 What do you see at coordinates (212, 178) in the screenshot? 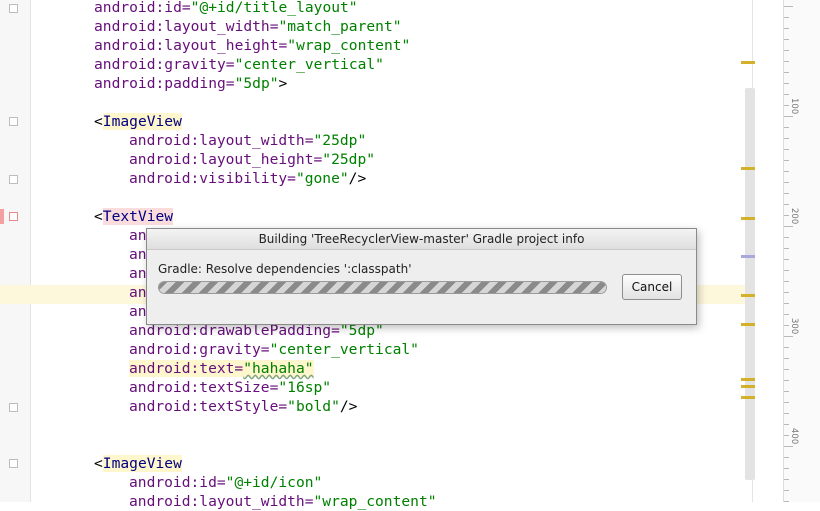
I see `code-token: android:visibility=` at bounding box center [212, 178].